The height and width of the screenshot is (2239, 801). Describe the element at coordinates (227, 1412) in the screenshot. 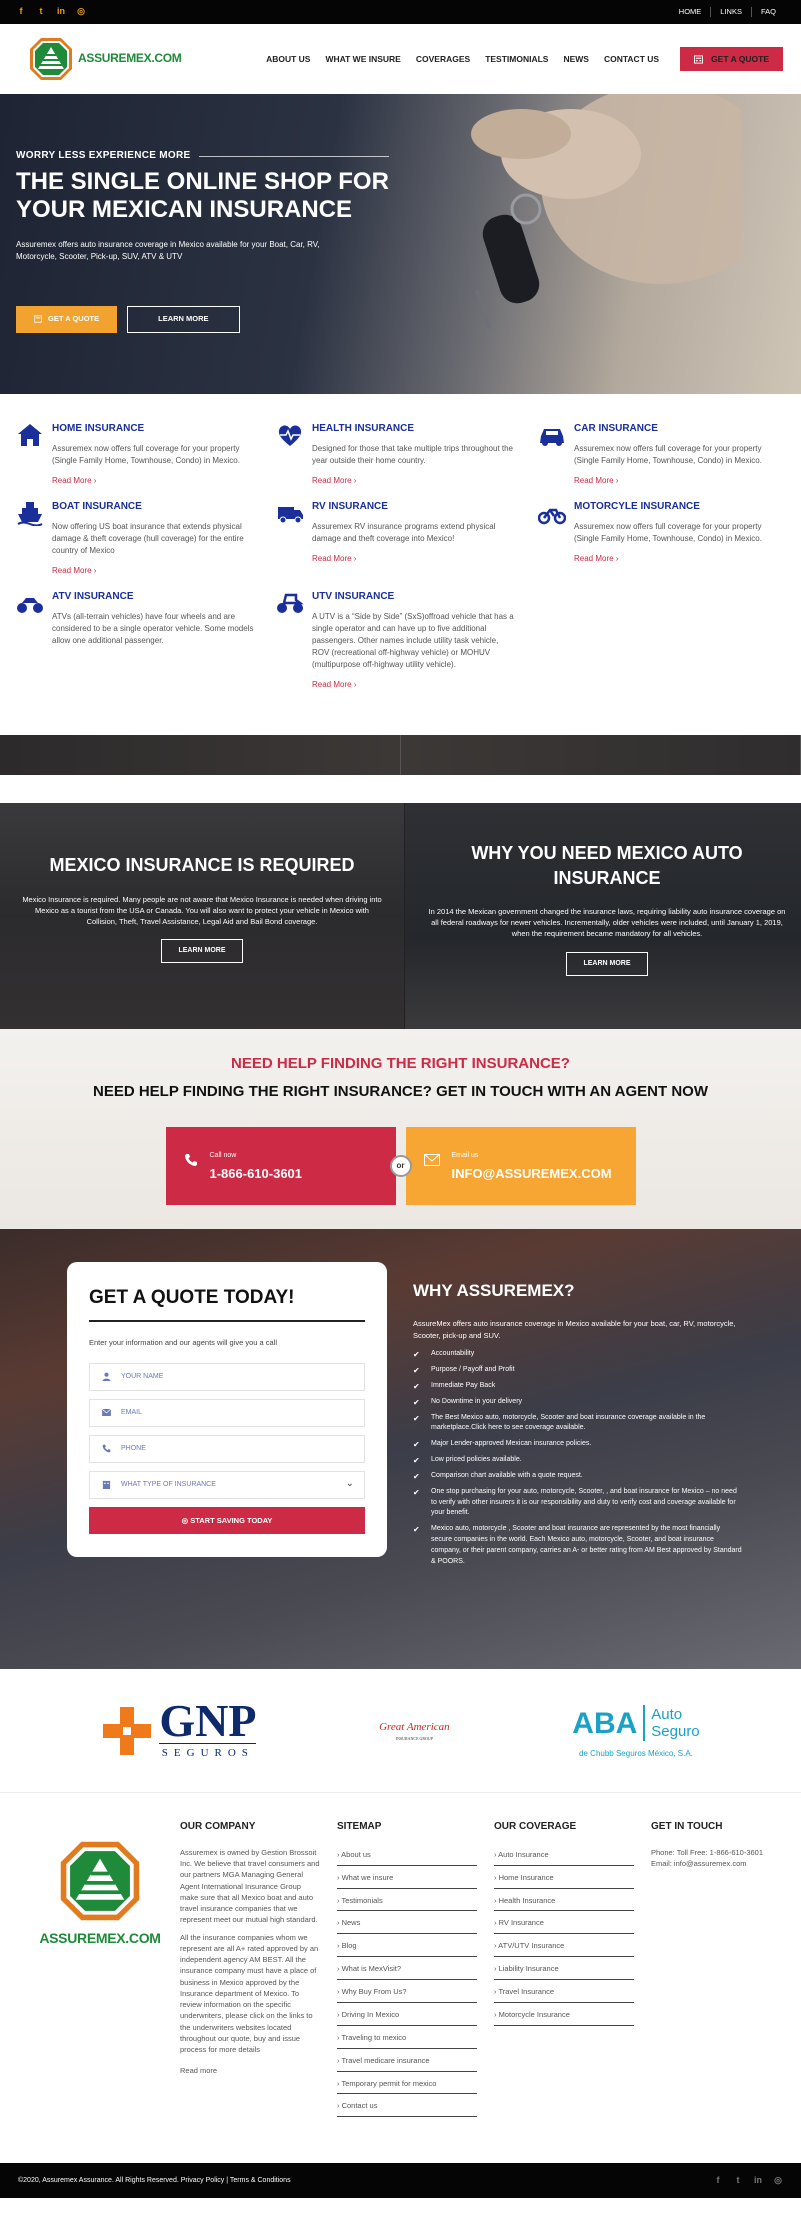

I see `email-input: EMAIL` at that location.